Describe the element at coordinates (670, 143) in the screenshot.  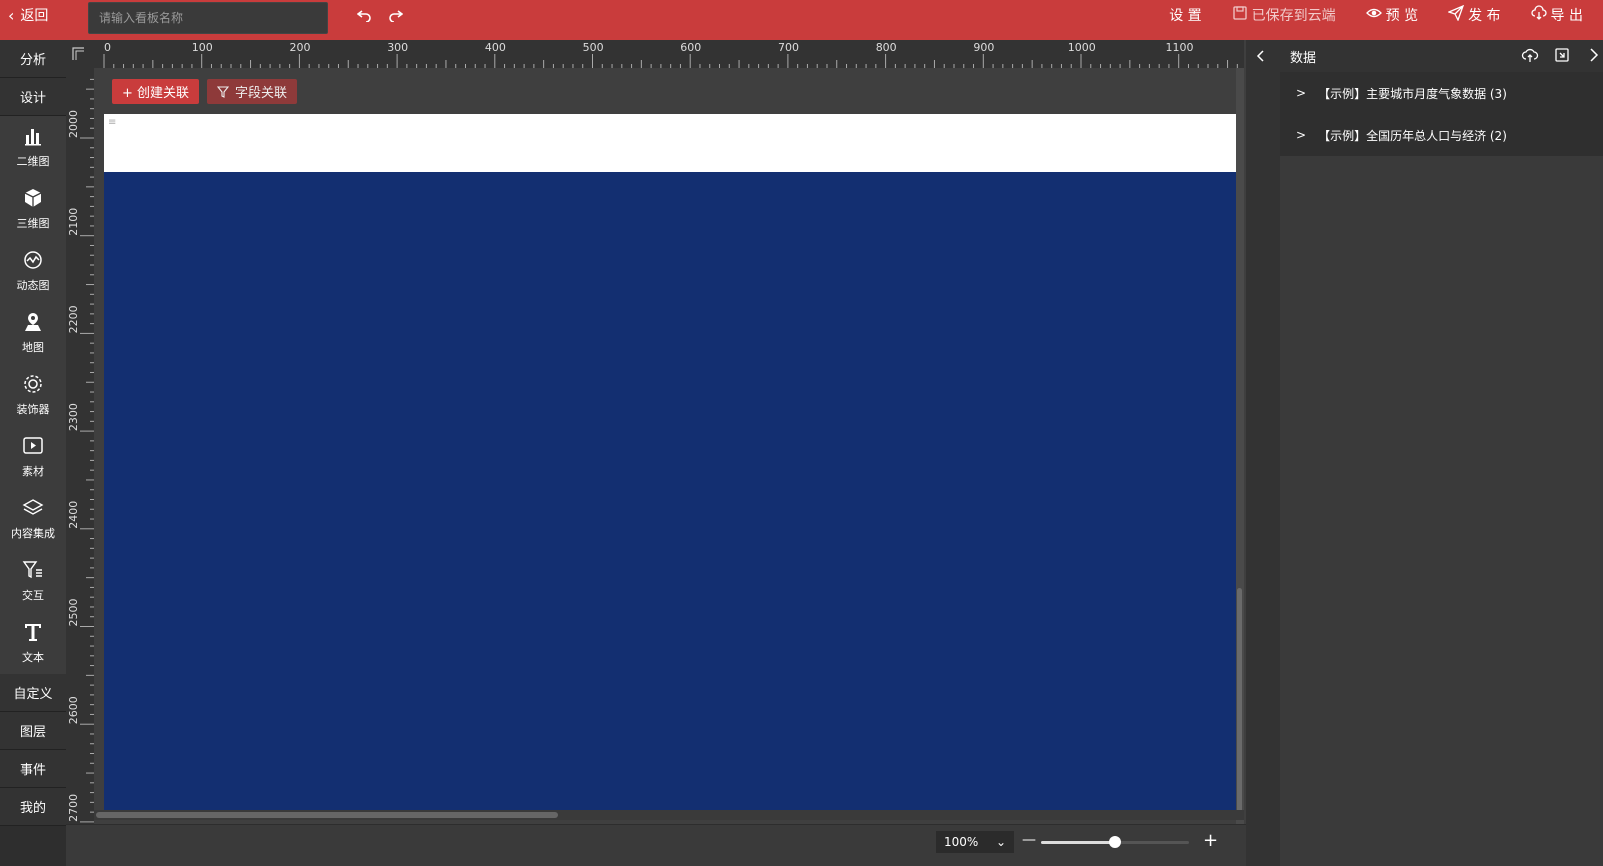
I see `header-strip-component: ≡` at that location.